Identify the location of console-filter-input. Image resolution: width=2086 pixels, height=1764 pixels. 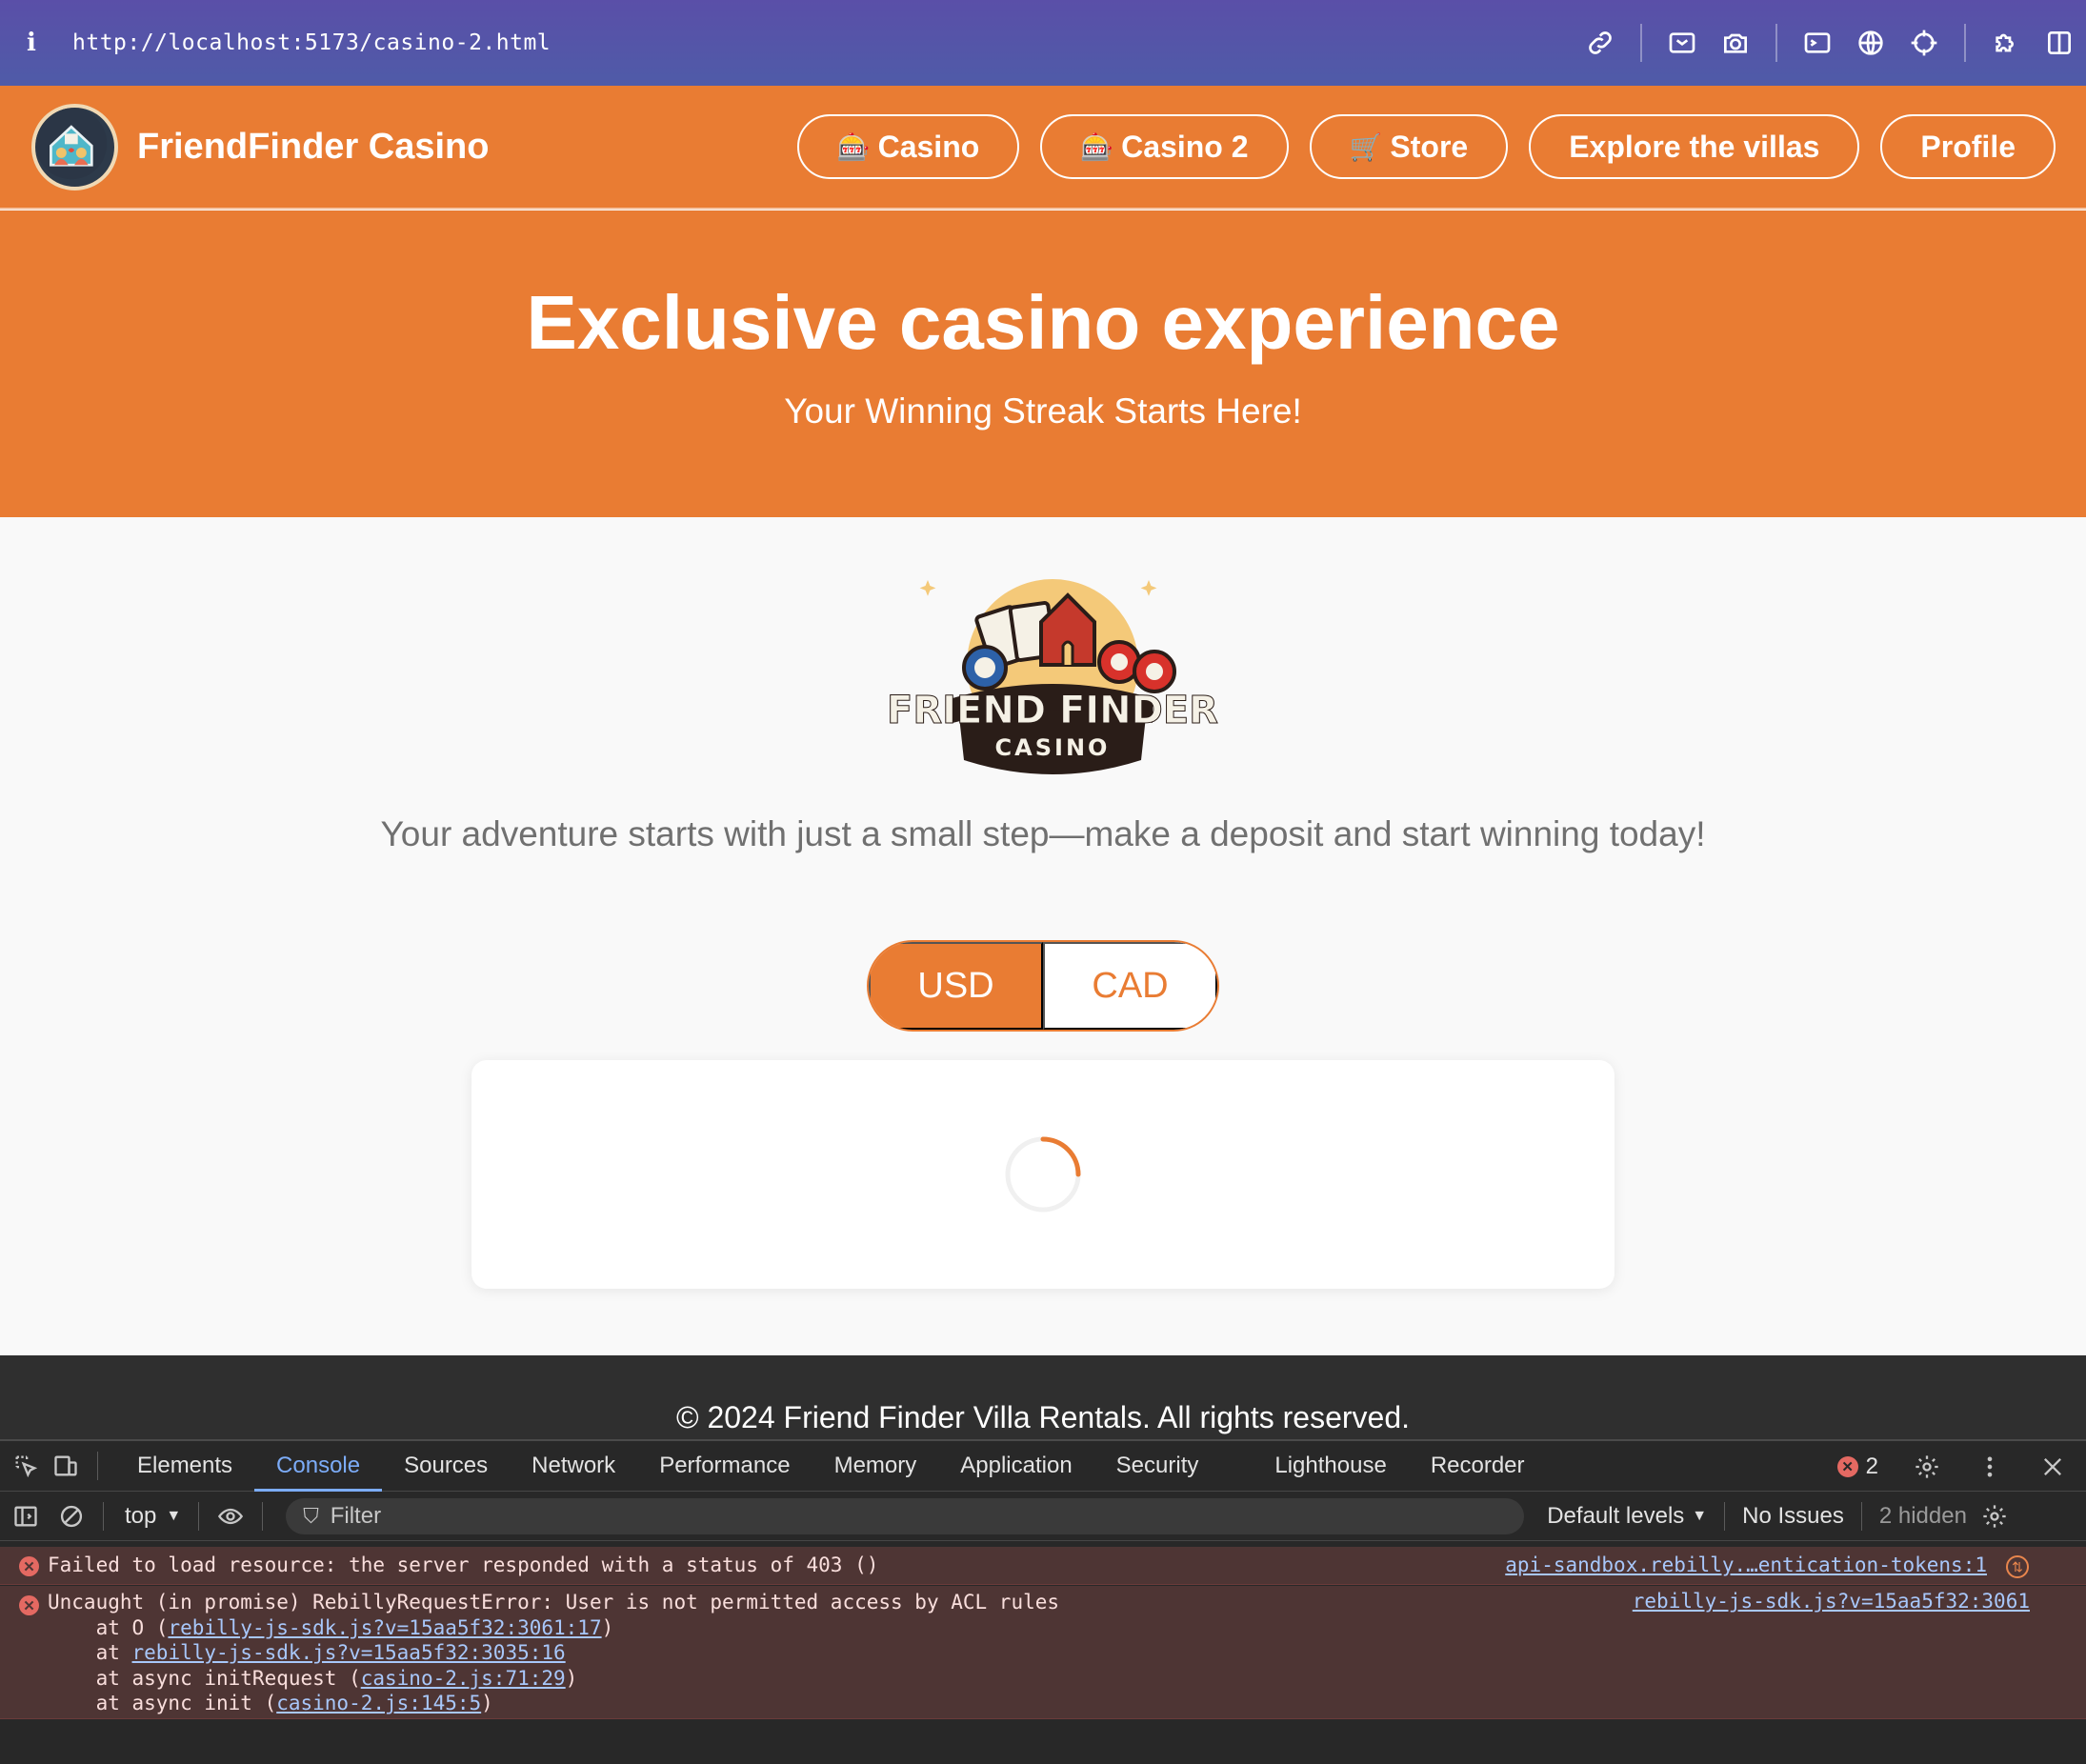
(902, 1516).